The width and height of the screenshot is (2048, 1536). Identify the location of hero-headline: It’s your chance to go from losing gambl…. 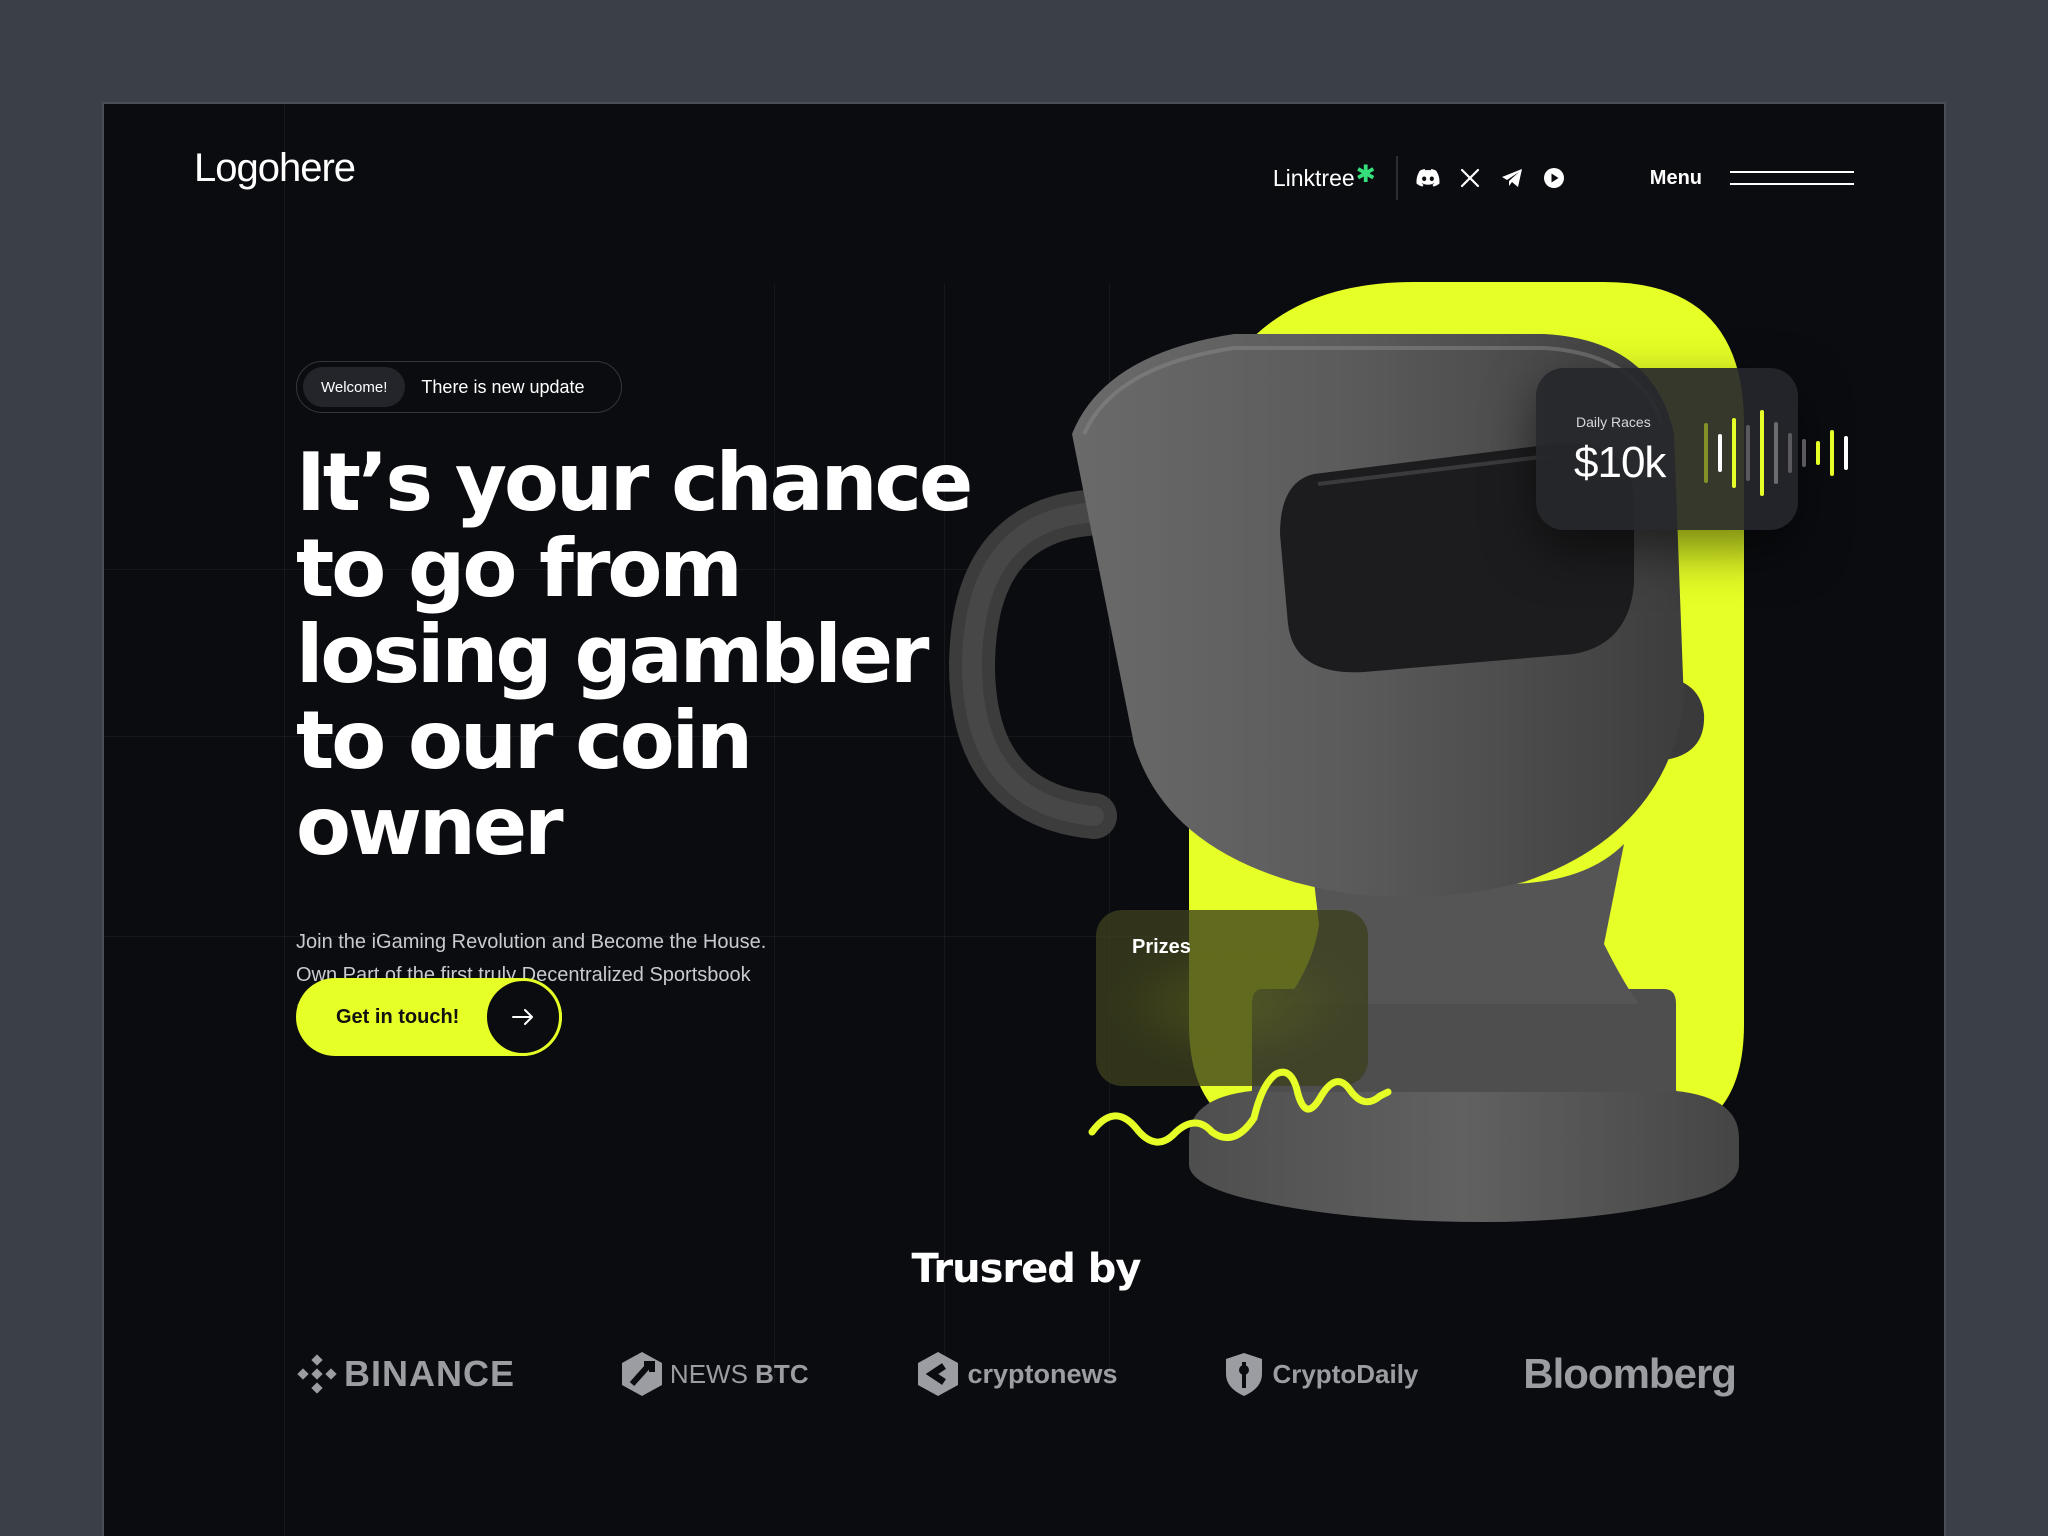
(634, 654).